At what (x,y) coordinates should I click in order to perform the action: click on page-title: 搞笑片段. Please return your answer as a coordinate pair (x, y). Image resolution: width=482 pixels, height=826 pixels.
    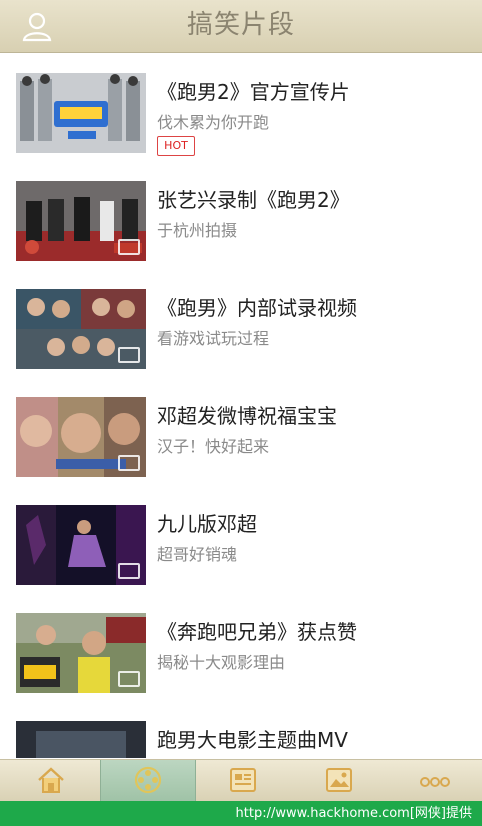
    Looking at the image, I should click on (240, 25).